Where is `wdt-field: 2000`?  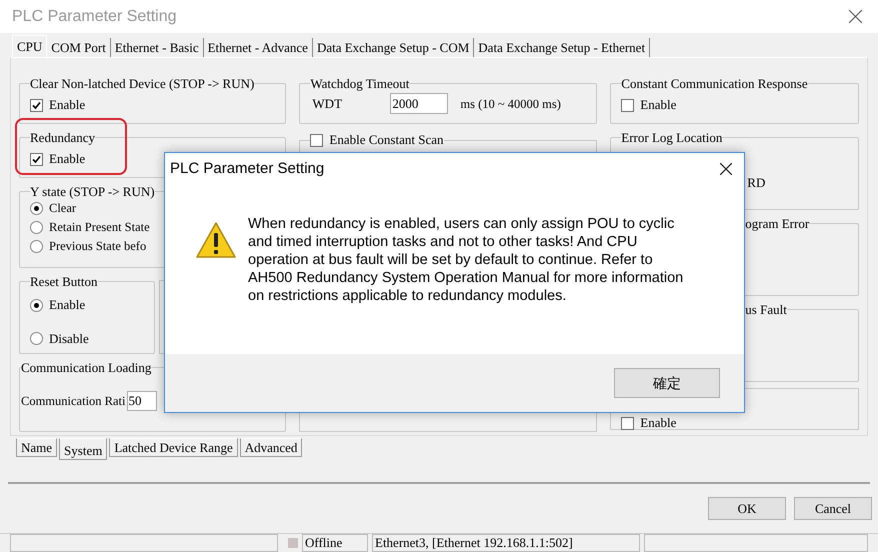 wdt-field: 2000 is located at coordinates (419, 103).